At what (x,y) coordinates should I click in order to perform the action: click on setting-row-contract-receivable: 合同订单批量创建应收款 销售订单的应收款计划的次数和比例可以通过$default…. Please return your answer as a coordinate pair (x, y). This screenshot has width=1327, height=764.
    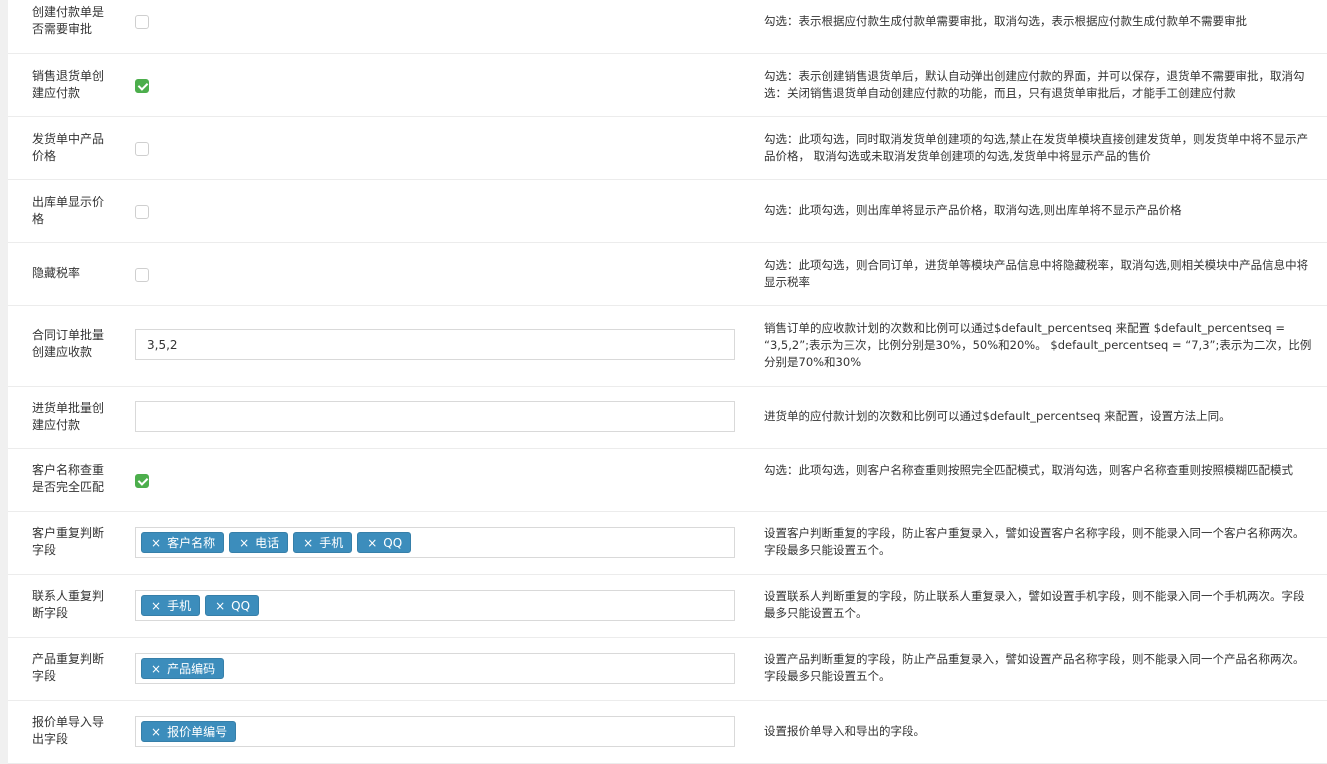
    Looking at the image, I should click on (667, 346).